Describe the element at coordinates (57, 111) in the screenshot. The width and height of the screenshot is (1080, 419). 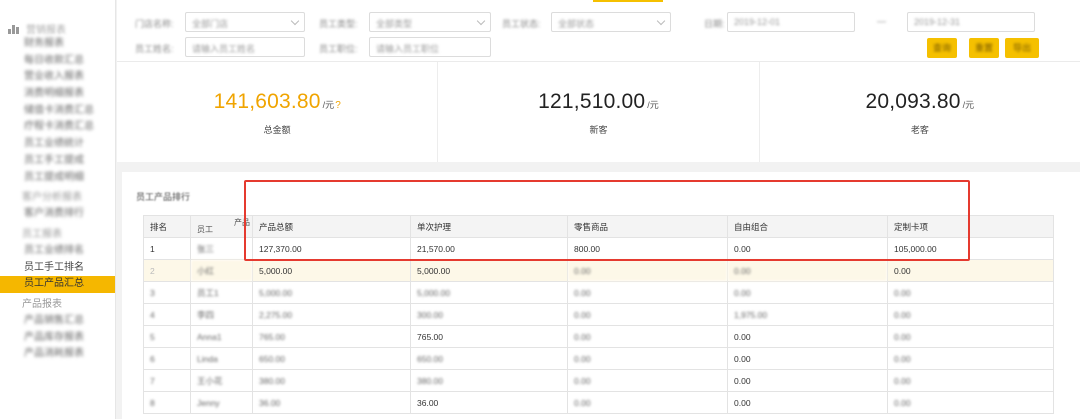
I see `sidebar-item: 储值卡消费汇总` at that location.